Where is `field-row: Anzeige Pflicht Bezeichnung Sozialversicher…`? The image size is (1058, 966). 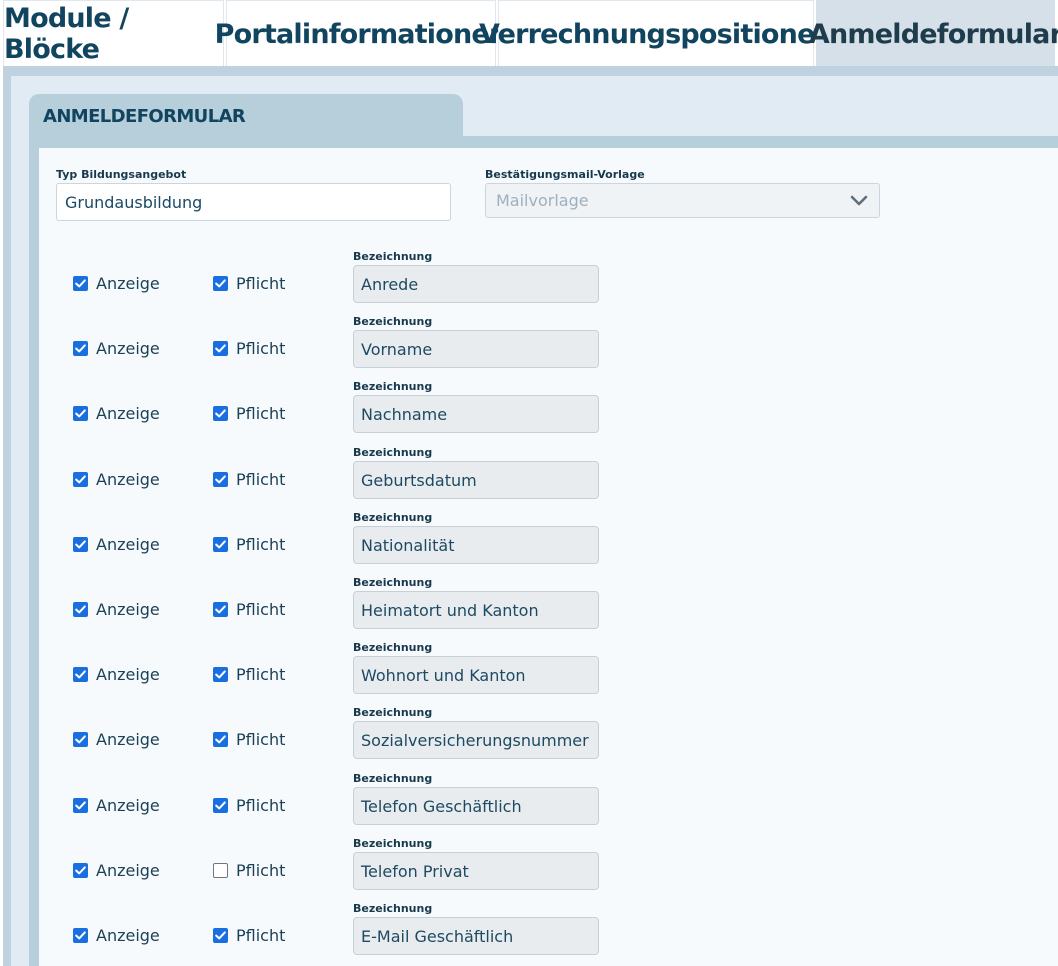 field-row: Anzeige Pflicht Bezeichnung Sozialversicher… is located at coordinates (310, 736).